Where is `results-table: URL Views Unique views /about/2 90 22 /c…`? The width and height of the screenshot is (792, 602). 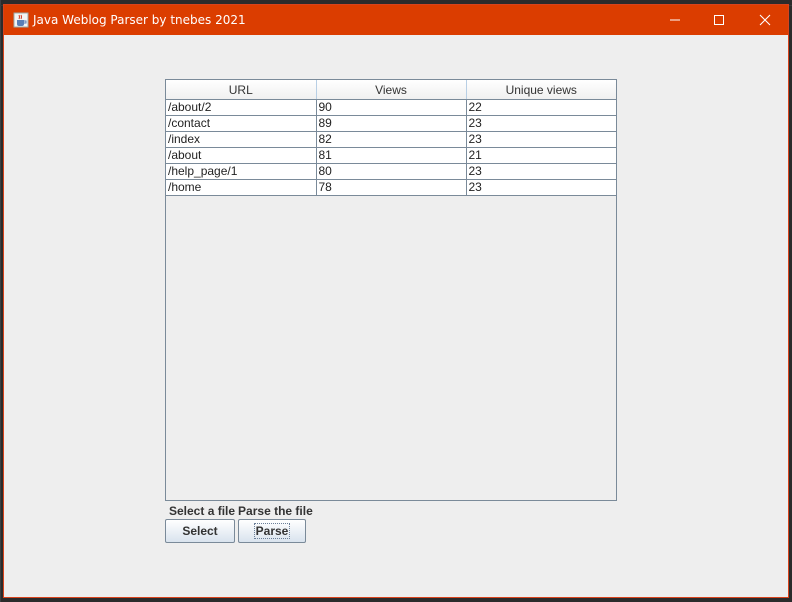 results-table: URL Views Unique views /about/2 90 22 /c… is located at coordinates (391, 138).